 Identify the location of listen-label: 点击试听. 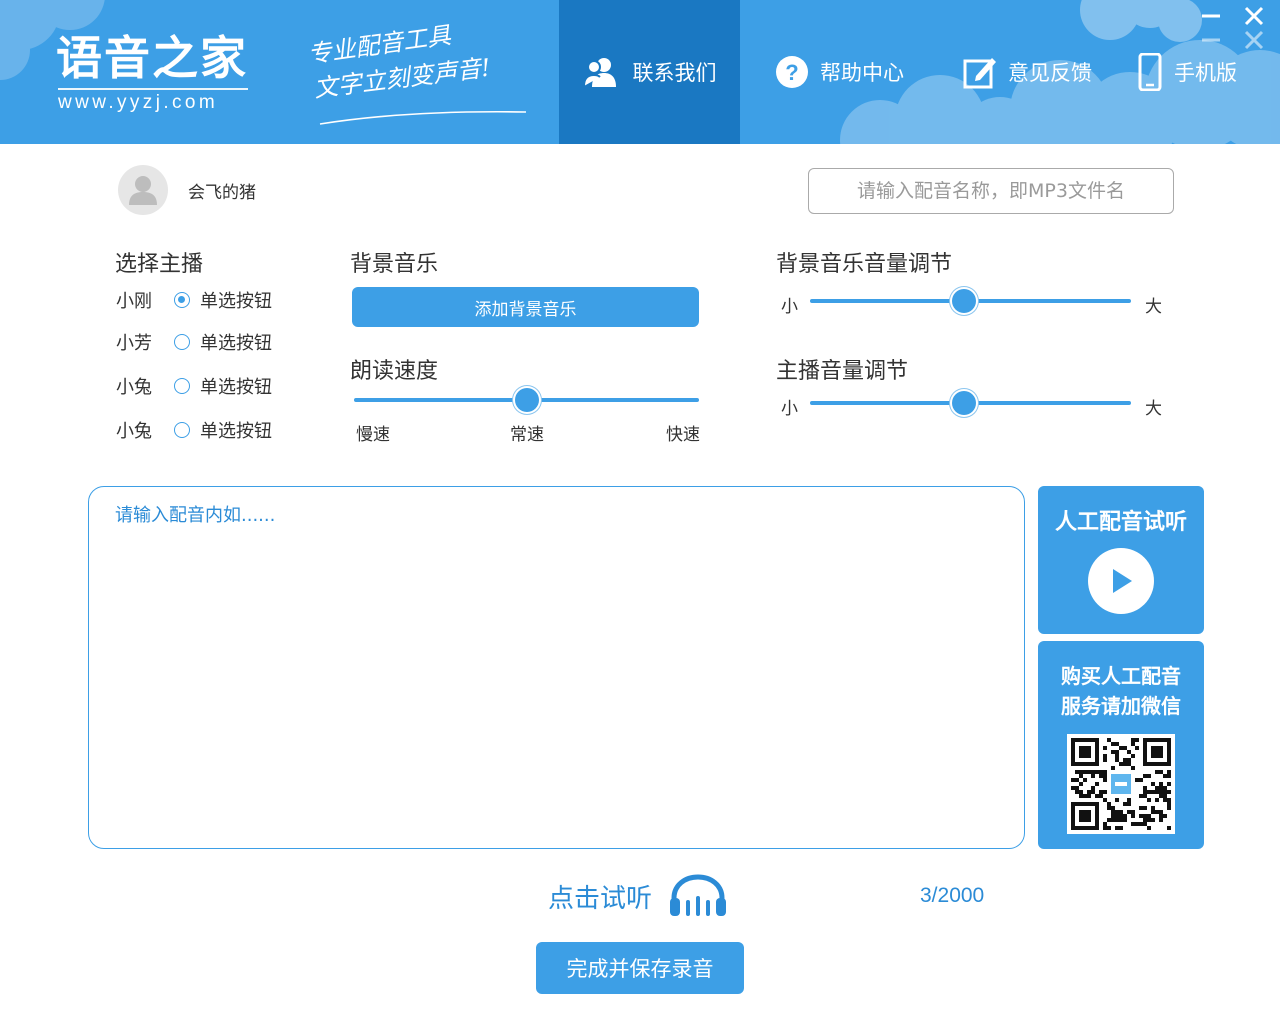
(600, 898).